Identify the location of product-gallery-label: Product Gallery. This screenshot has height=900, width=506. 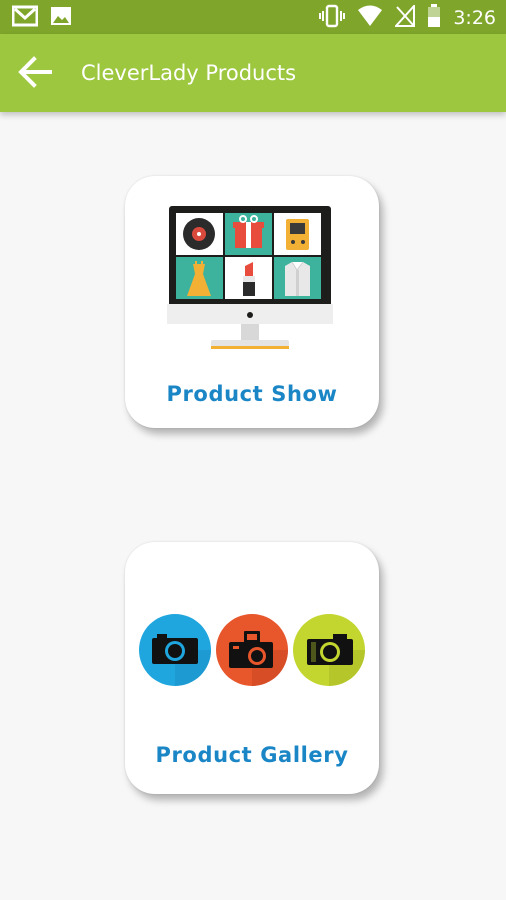
(252, 755).